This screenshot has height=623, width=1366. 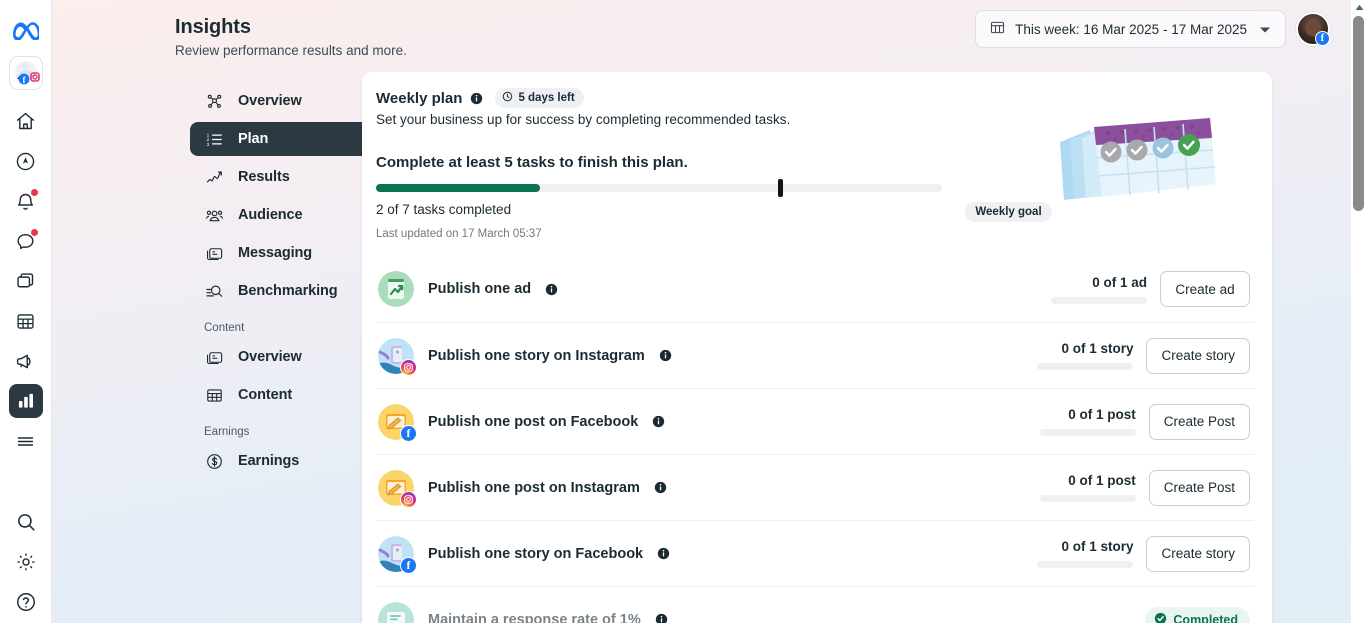 I want to click on task-info: f Publish one post on Facebook, so click(x=709, y=422).